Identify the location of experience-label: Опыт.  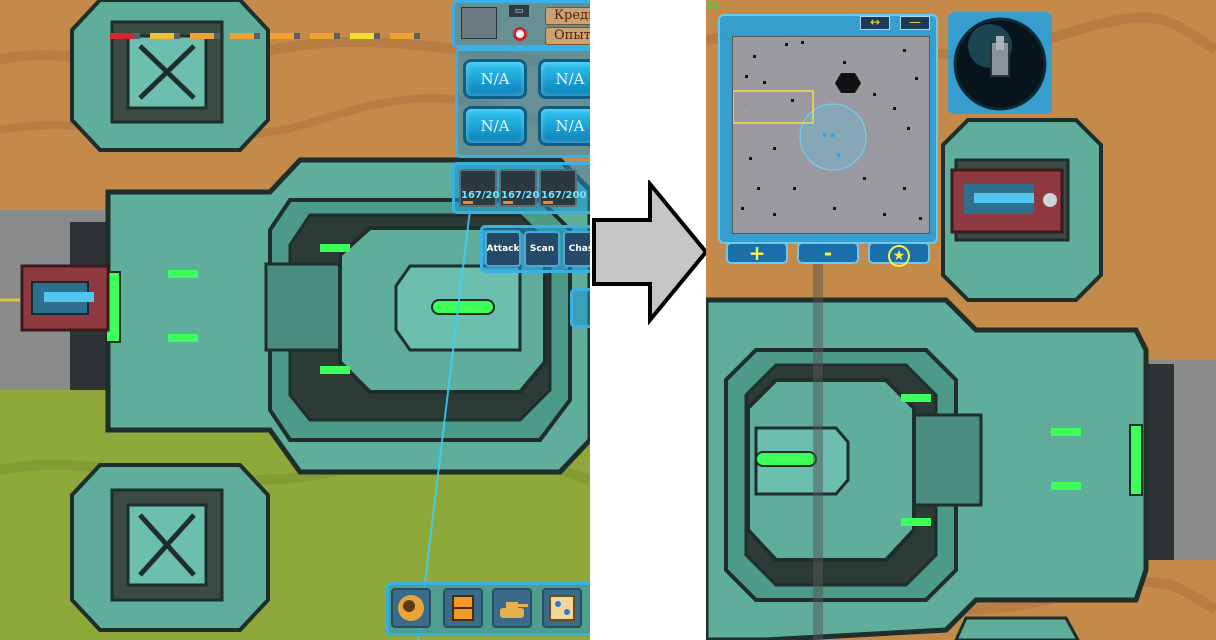
(567, 36).